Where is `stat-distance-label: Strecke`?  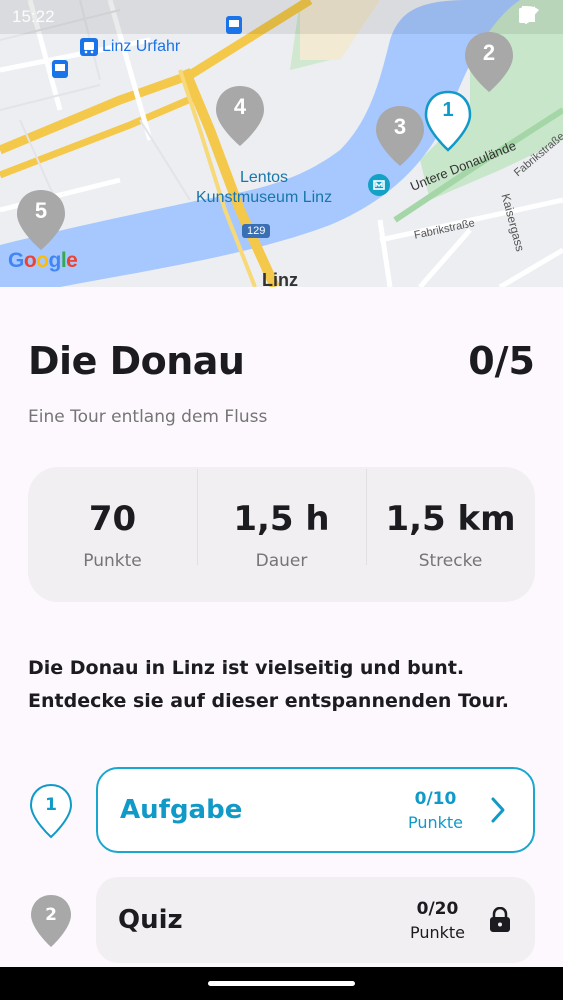 stat-distance-label: Strecke is located at coordinates (450, 560).